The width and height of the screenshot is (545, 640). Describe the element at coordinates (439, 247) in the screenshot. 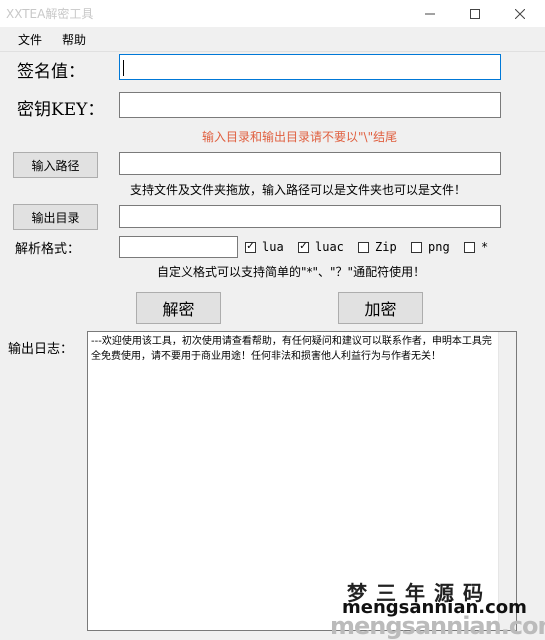

I see `checkbox-png-label: png` at that location.